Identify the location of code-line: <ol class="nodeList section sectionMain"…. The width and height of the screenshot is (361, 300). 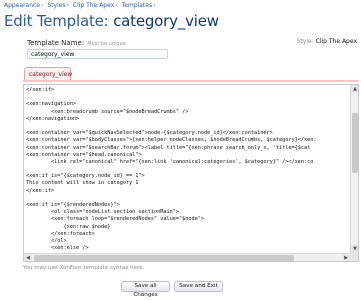
(187, 212).